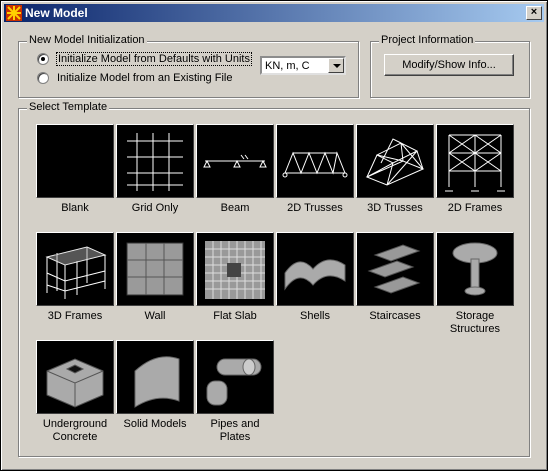 The image size is (548, 471). I want to click on template-tile: Pipes and Plates, so click(235, 392).